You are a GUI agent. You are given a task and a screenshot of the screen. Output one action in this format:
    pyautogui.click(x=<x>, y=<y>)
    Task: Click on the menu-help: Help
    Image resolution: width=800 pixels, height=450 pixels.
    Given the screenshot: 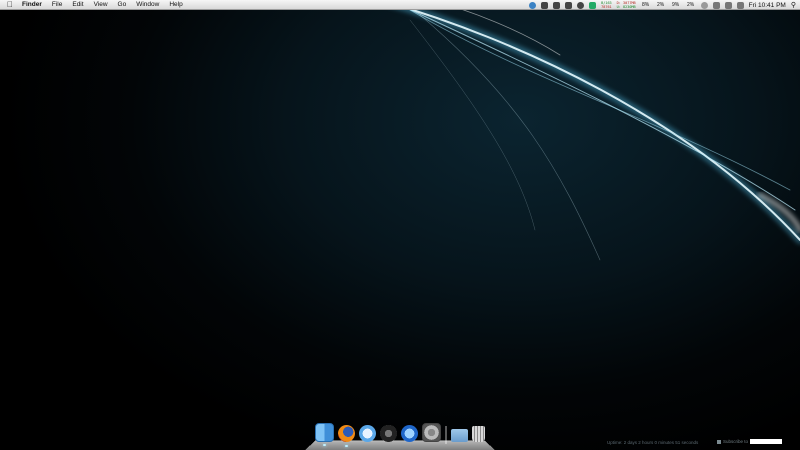 What is the action you would take?
    pyautogui.click(x=175, y=5)
    